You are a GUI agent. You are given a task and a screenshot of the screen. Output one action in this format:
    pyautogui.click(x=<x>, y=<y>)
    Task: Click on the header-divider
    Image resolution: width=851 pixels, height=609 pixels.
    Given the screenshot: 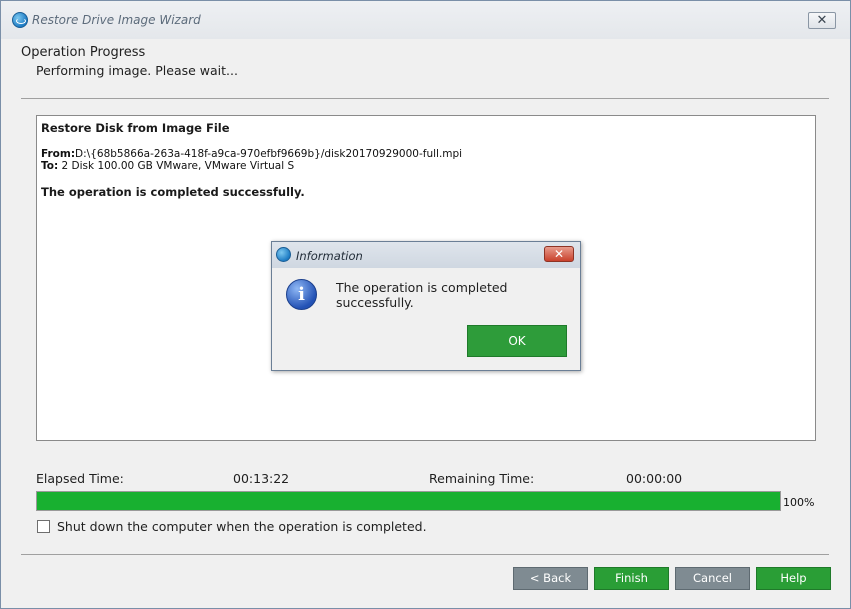 What is the action you would take?
    pyautogui.click(x=425, y=98)
    